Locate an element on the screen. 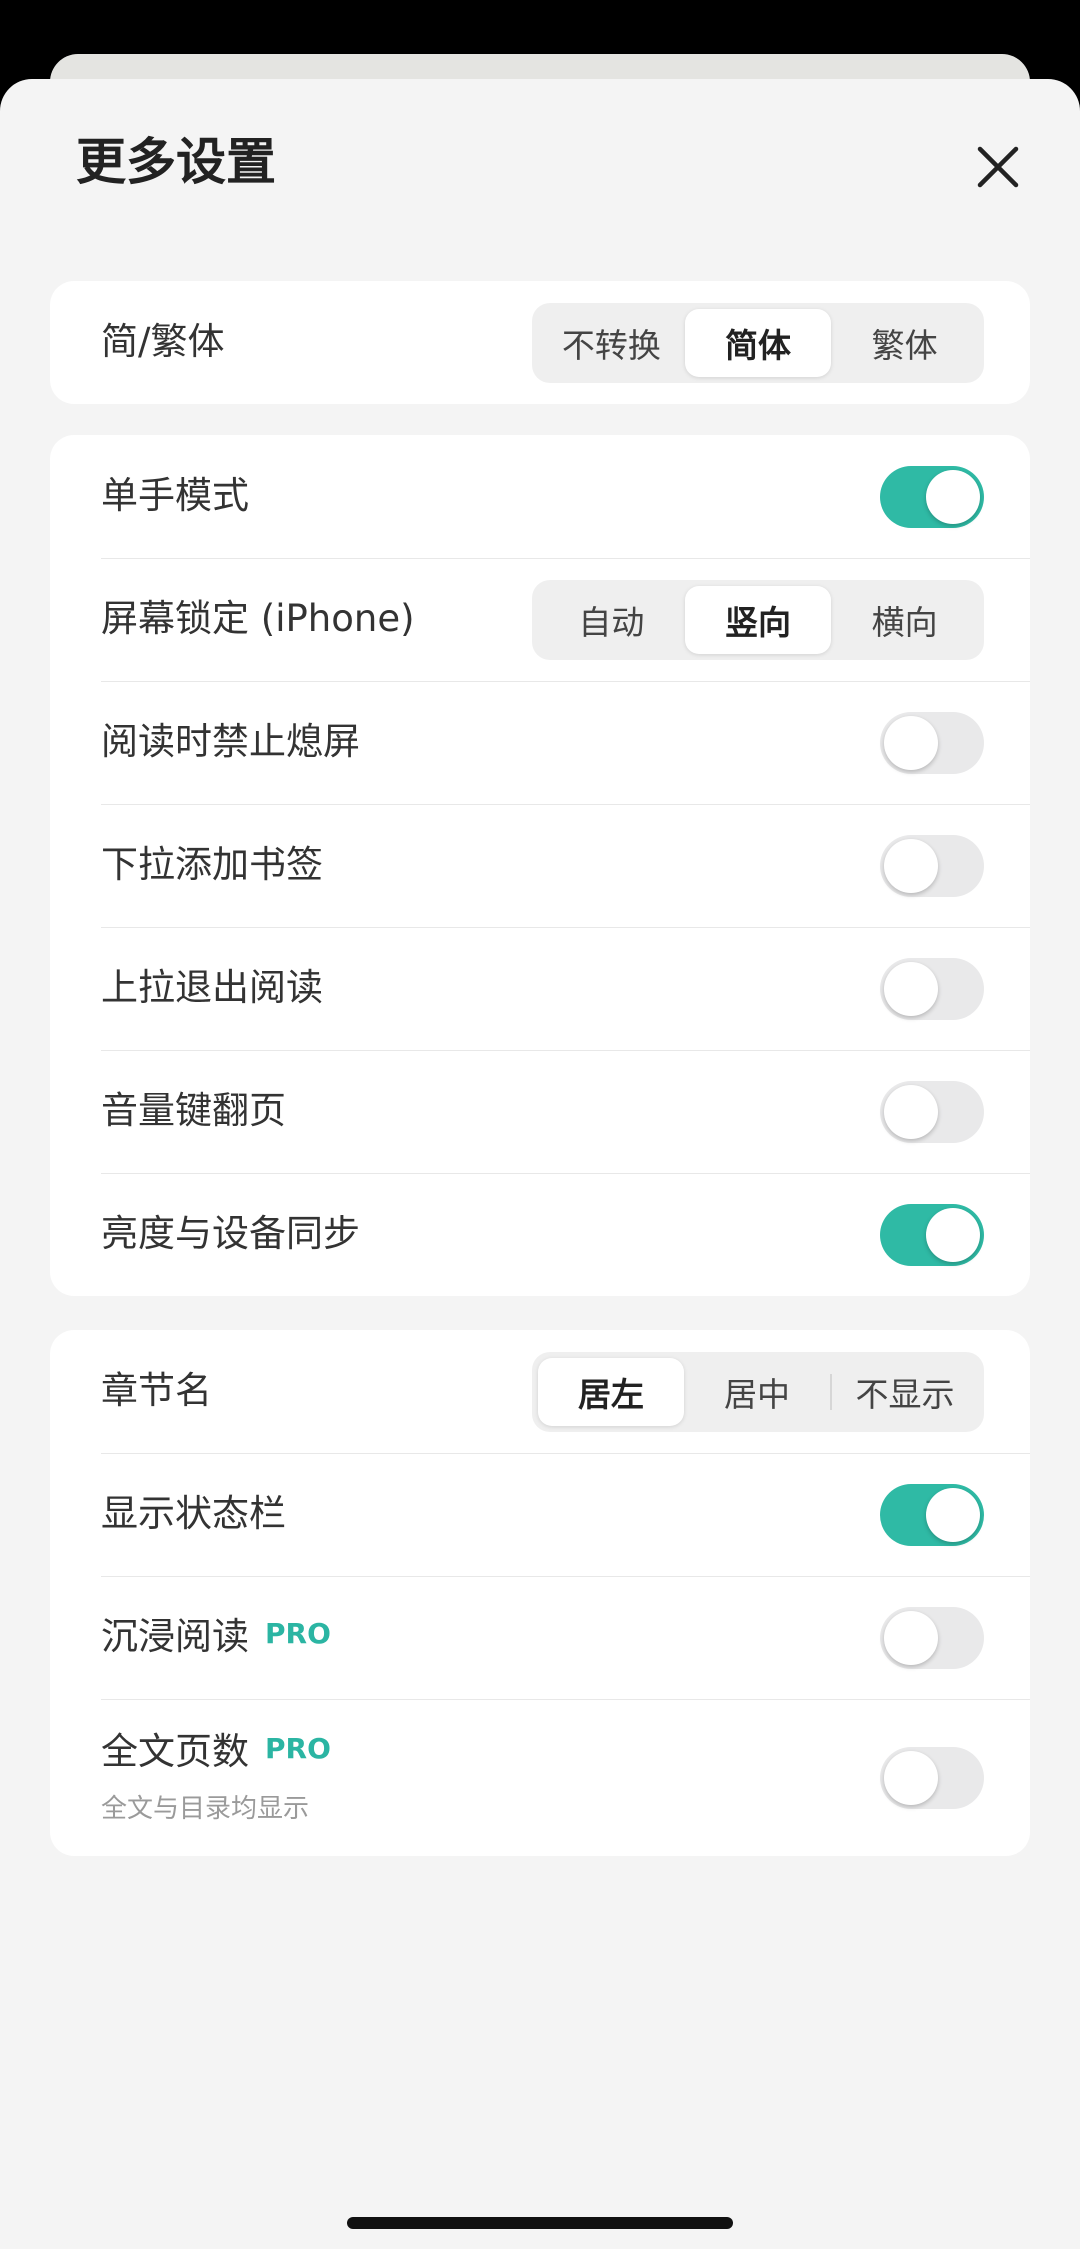 Image resolution: width=1080 pixels, height=2249 pixels. one-hand-toggle is located at coordinates (932, 496).